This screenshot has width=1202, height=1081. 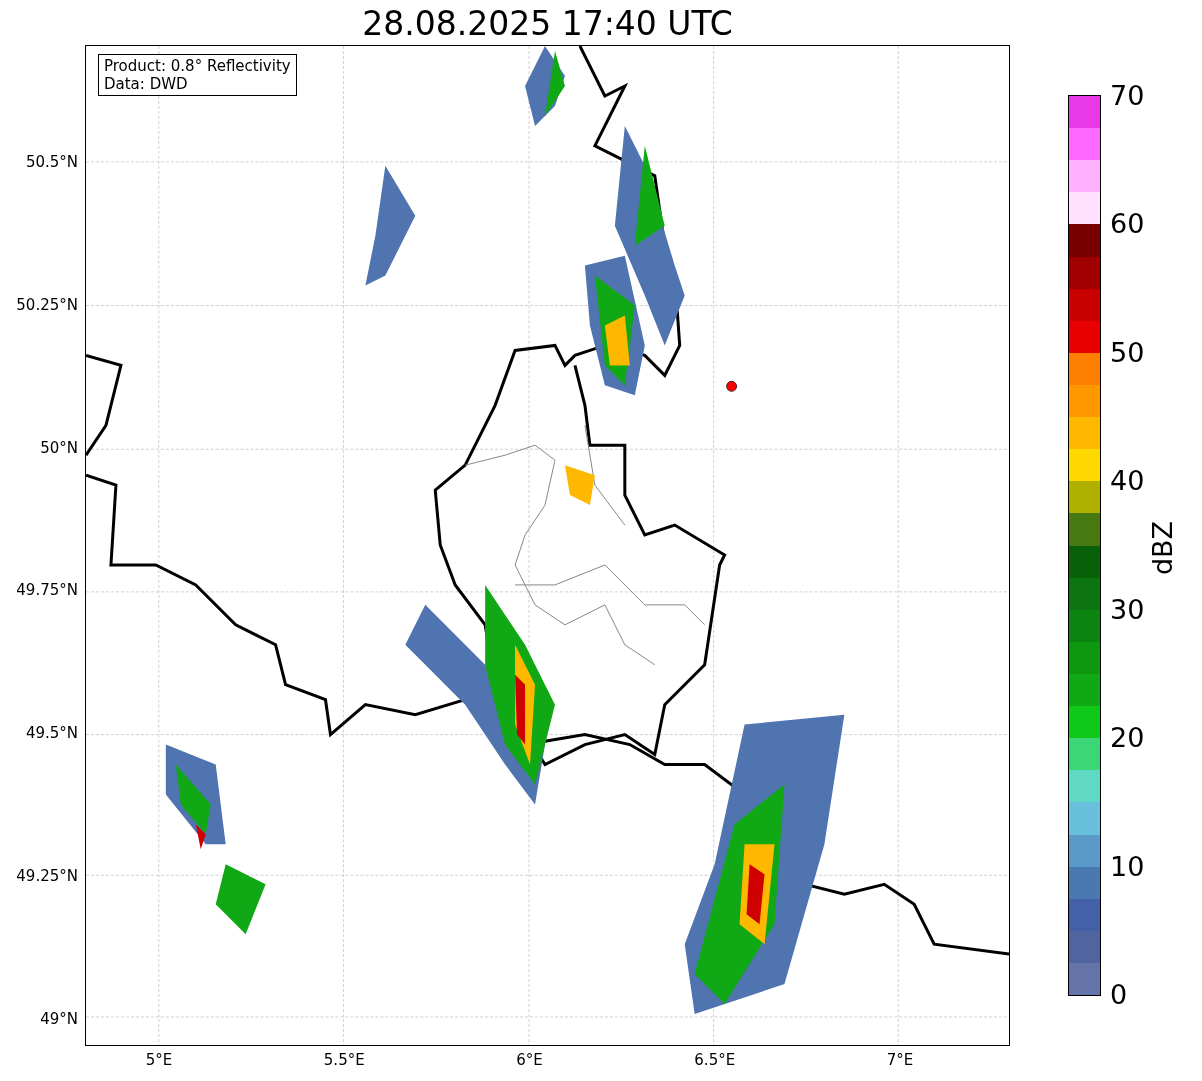 I want to click on colorbar-tick-label: 30, so click(x=1127, y=609).